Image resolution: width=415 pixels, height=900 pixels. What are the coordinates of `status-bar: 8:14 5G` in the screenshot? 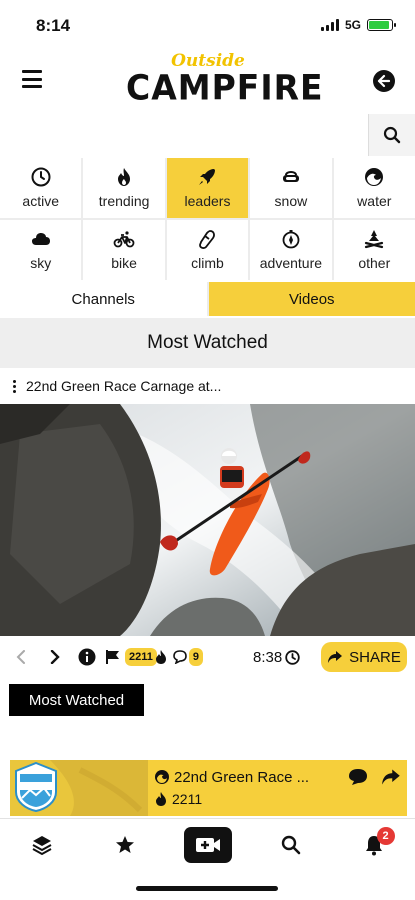 It's located at (207, 25).